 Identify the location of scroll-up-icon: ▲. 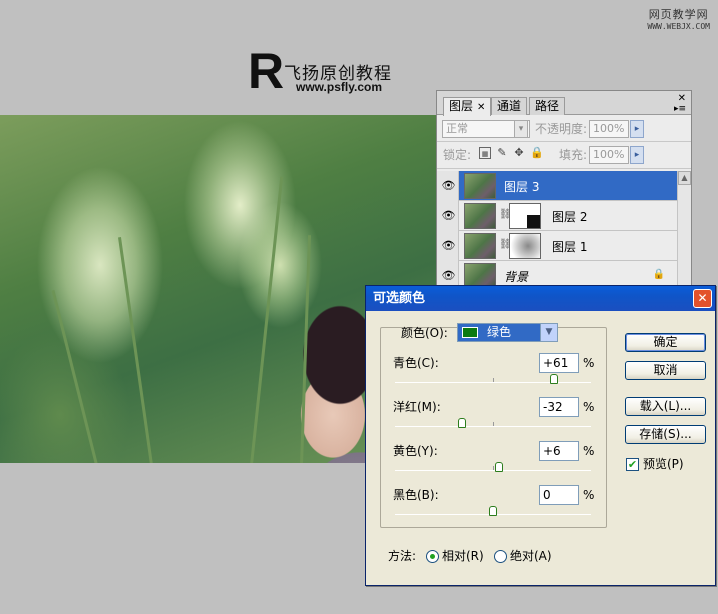
(684, 178).